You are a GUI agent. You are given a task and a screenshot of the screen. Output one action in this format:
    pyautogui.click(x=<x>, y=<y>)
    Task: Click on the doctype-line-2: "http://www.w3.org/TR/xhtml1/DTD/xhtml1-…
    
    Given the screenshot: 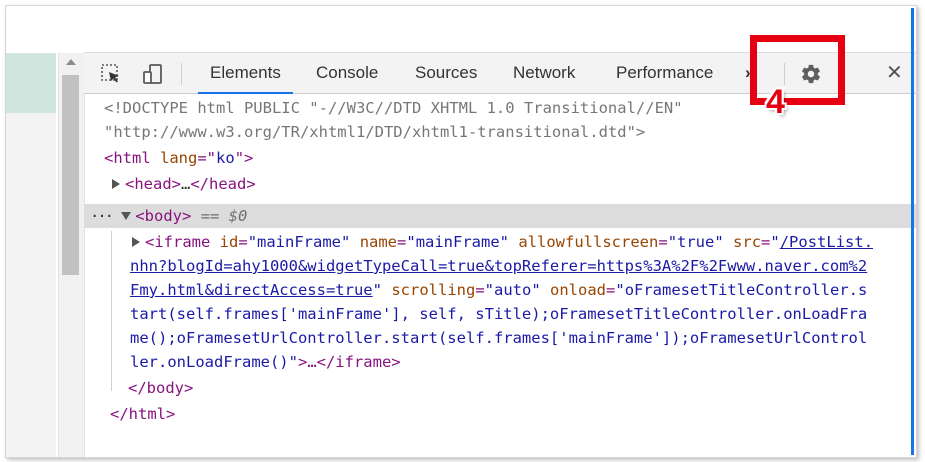 What is the action you would take?
    pyautogui.click(x=375, y=132)
    